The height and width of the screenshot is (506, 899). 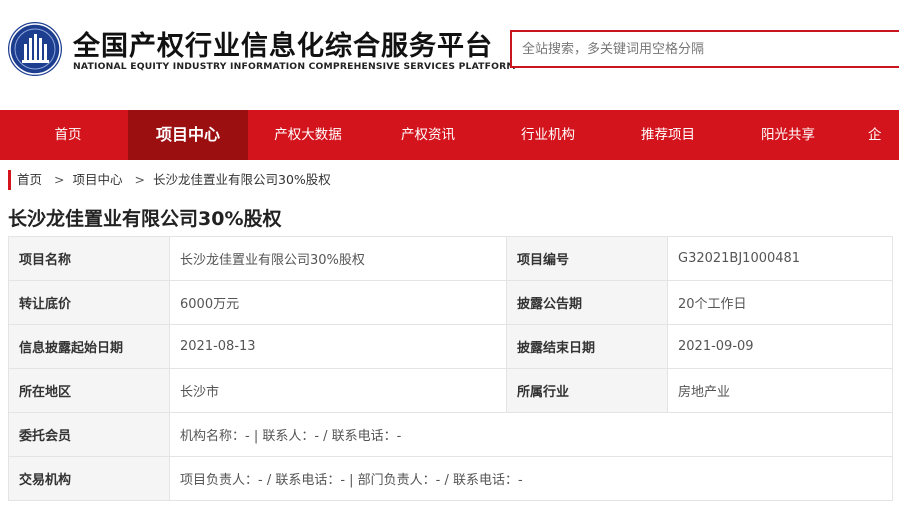 What do you see at coordinates (89, 390) in the screenshot?
I see `label-region: 所在地区` at bounding box center [89, 390].